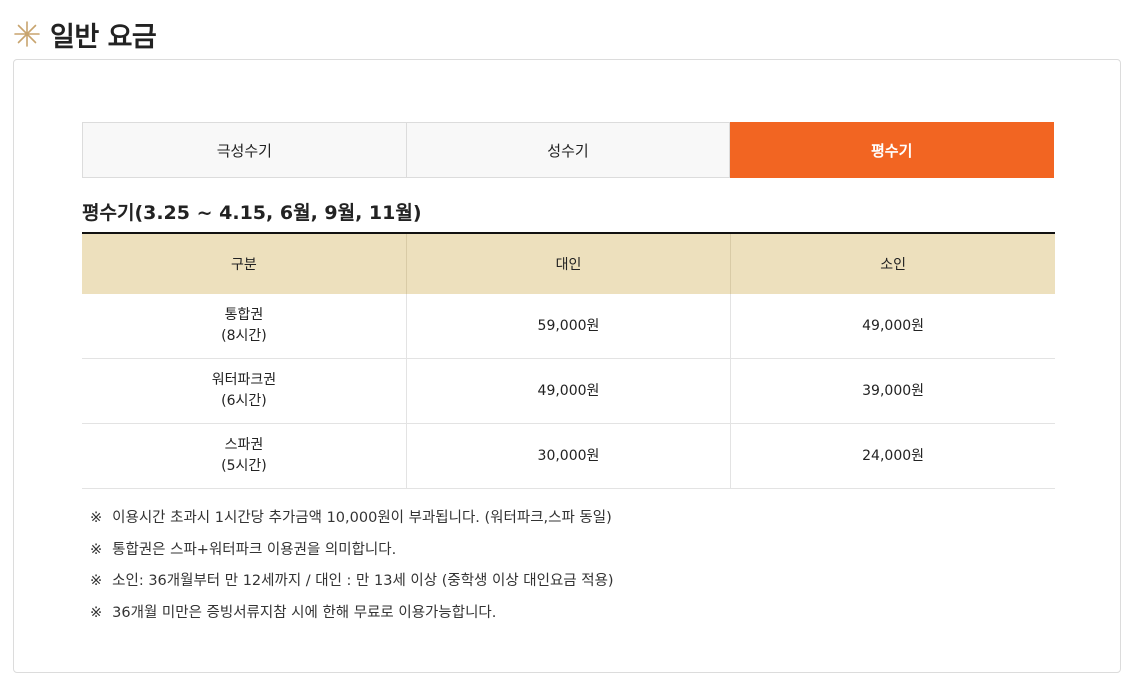 The width and height of the screenshot is (1135, 686). What do you see at coordinates (103, 37) in the screenshot?
I see `page-title: 일반 요금` at bounding box center [103, 37].